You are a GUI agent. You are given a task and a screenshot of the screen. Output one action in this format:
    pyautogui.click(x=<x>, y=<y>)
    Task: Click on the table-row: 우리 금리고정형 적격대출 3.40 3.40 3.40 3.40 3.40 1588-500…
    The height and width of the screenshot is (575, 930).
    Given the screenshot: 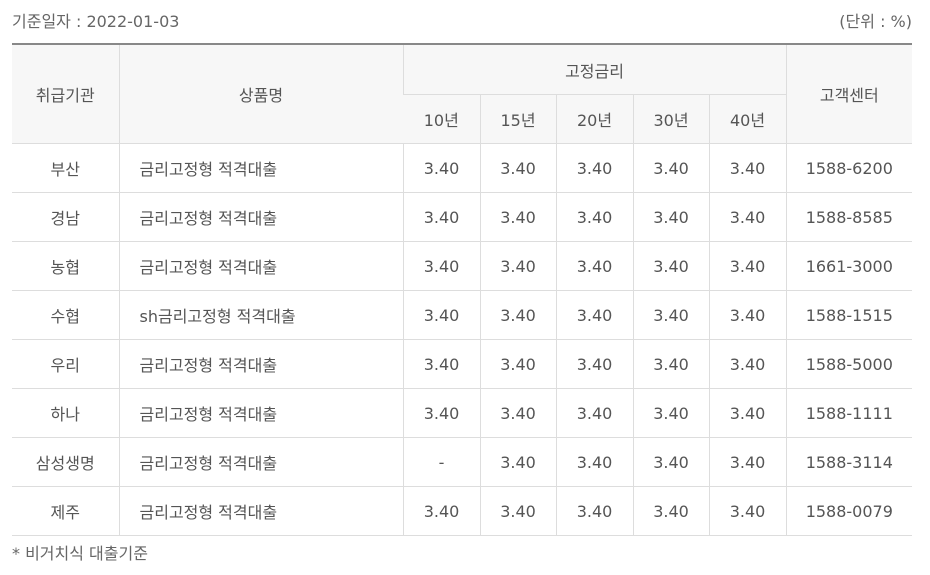 What is the action you would take?
    pyautogui.click(x=462, y=364)
    